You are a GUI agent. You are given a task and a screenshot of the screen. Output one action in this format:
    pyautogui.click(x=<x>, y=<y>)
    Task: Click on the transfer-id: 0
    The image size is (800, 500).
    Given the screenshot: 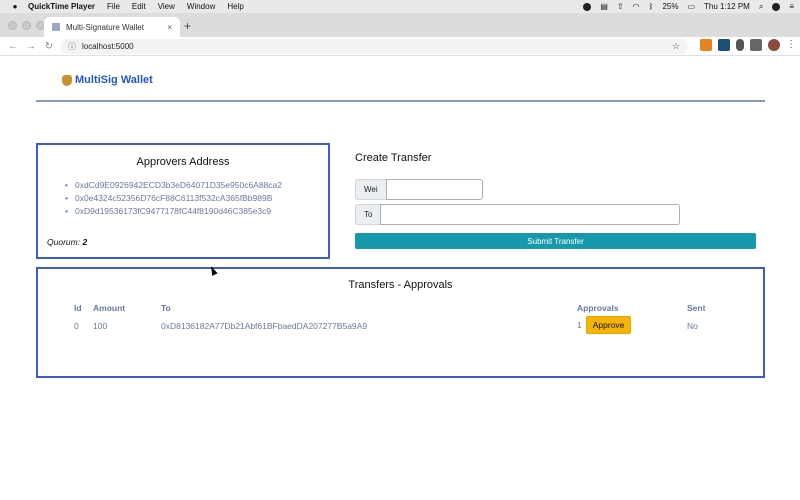 What is the action you would take?
    pyautogui.click(x=76, y=326)
    